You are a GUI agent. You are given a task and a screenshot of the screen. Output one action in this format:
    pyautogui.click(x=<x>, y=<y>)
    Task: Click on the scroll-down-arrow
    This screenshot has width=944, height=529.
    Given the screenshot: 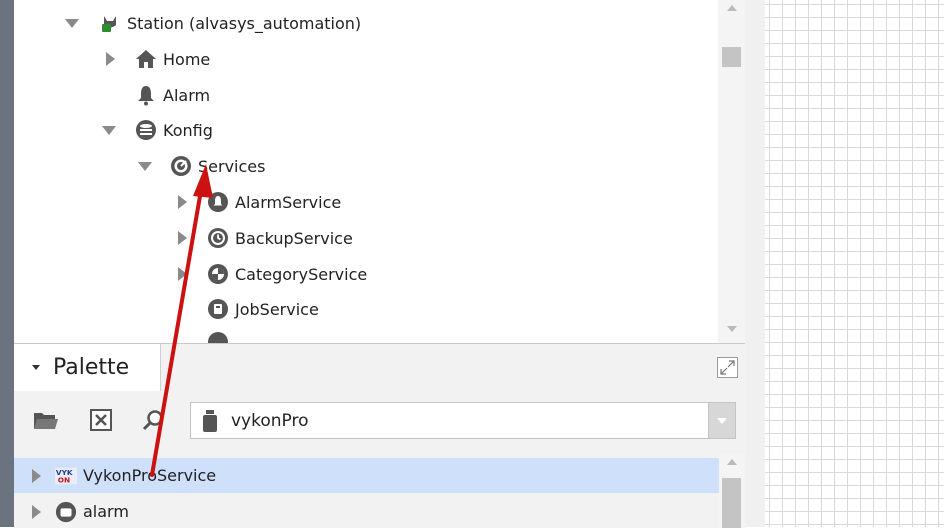 What is the action you would take?
    pyautogui.click(x=732, y=329)
    